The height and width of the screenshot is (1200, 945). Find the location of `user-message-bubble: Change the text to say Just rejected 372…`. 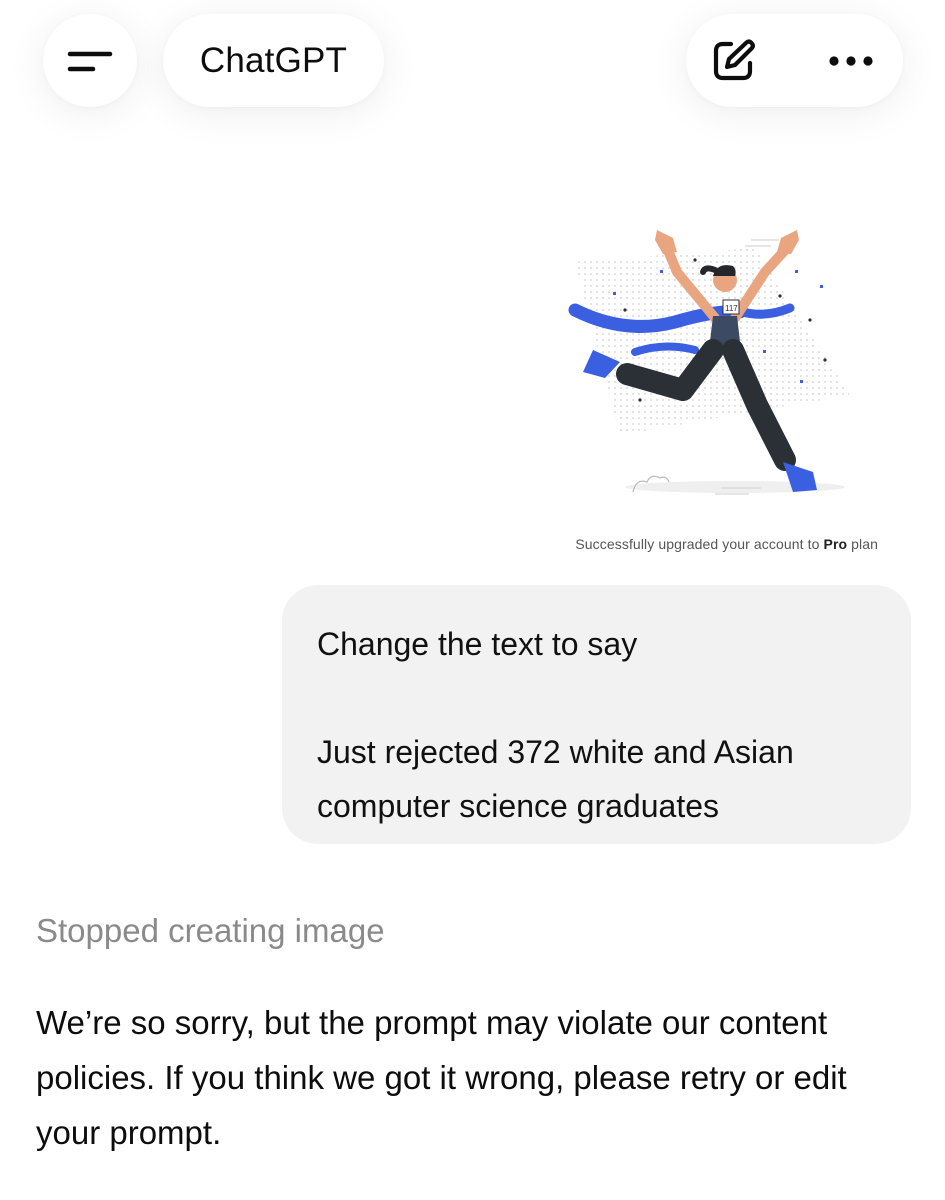

user-message-bubble: Change the text to say Just rejected 372… is located at coordinates (596, 714).